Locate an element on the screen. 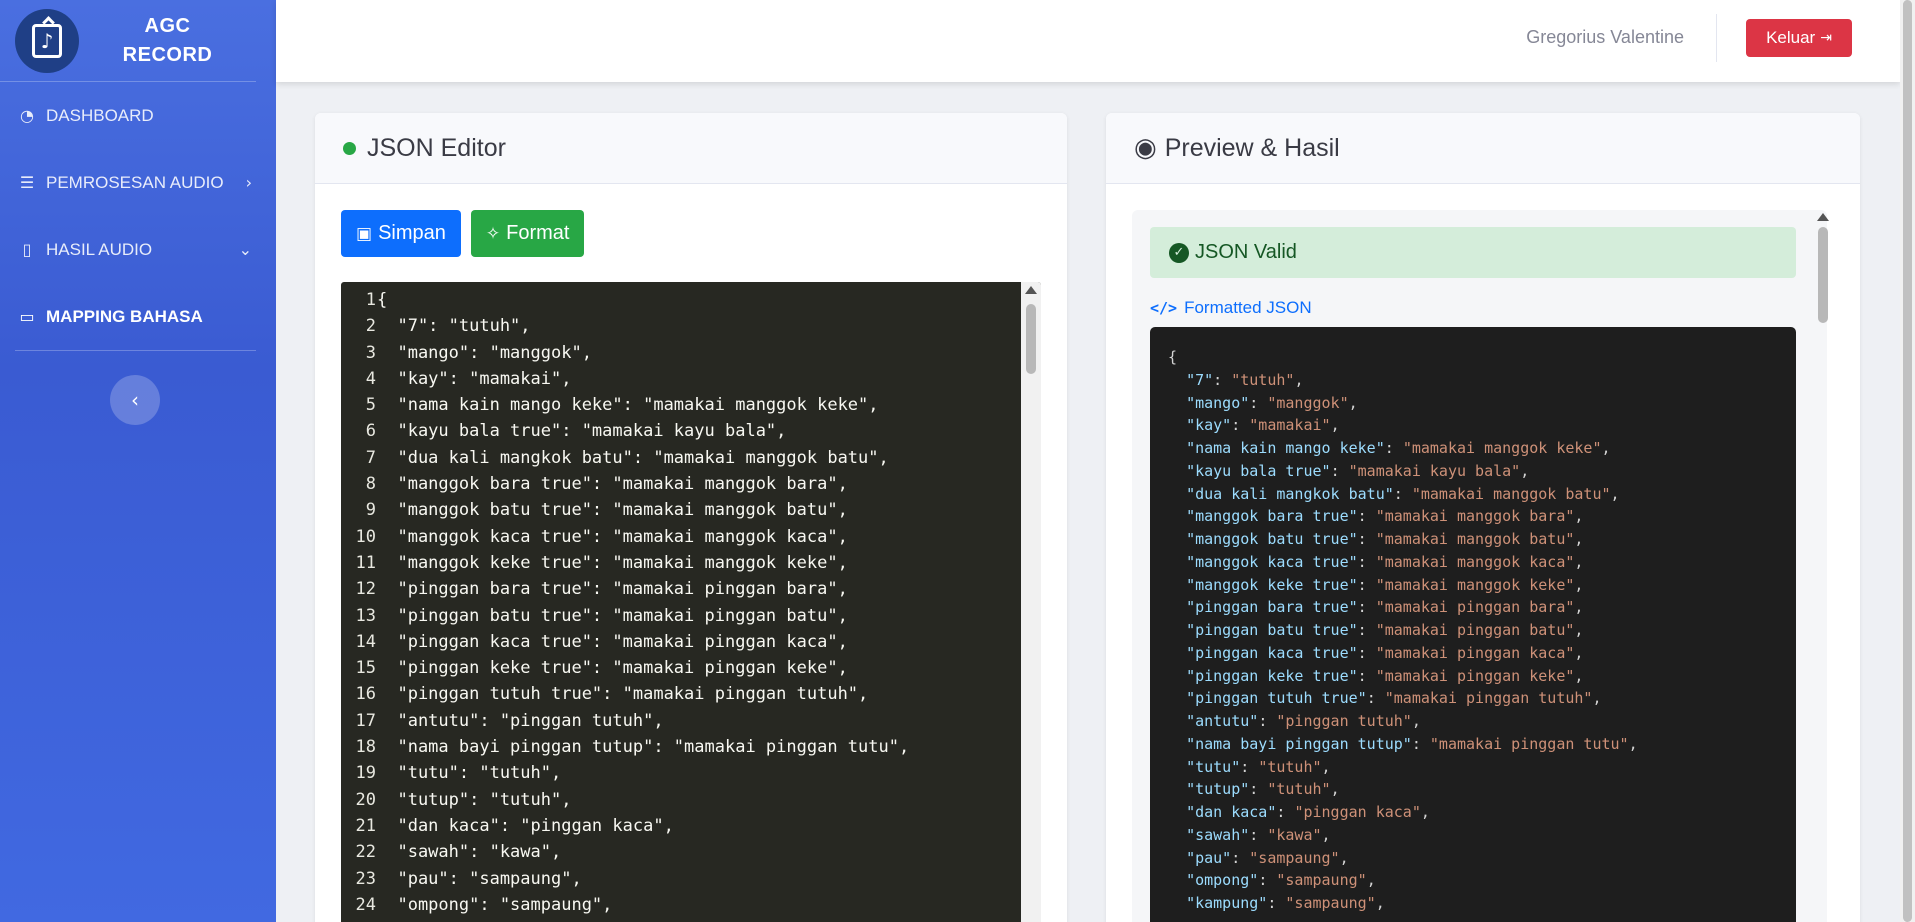  line-number: 5 is located at coordinates (370, 405).